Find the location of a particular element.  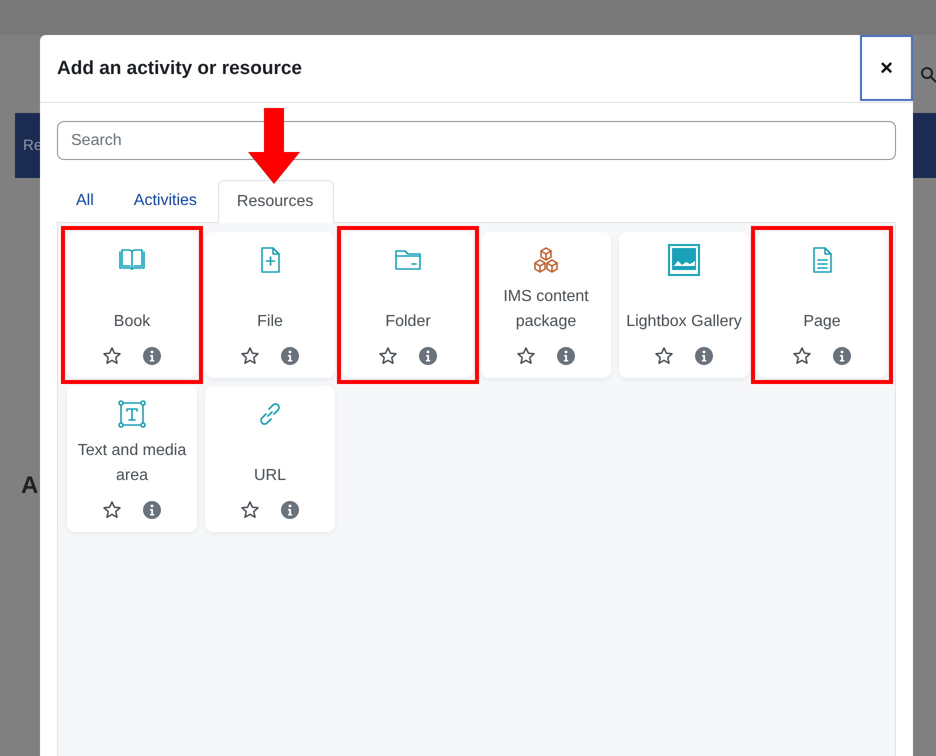

activity-card: Page is located at coordinates (822, 305).